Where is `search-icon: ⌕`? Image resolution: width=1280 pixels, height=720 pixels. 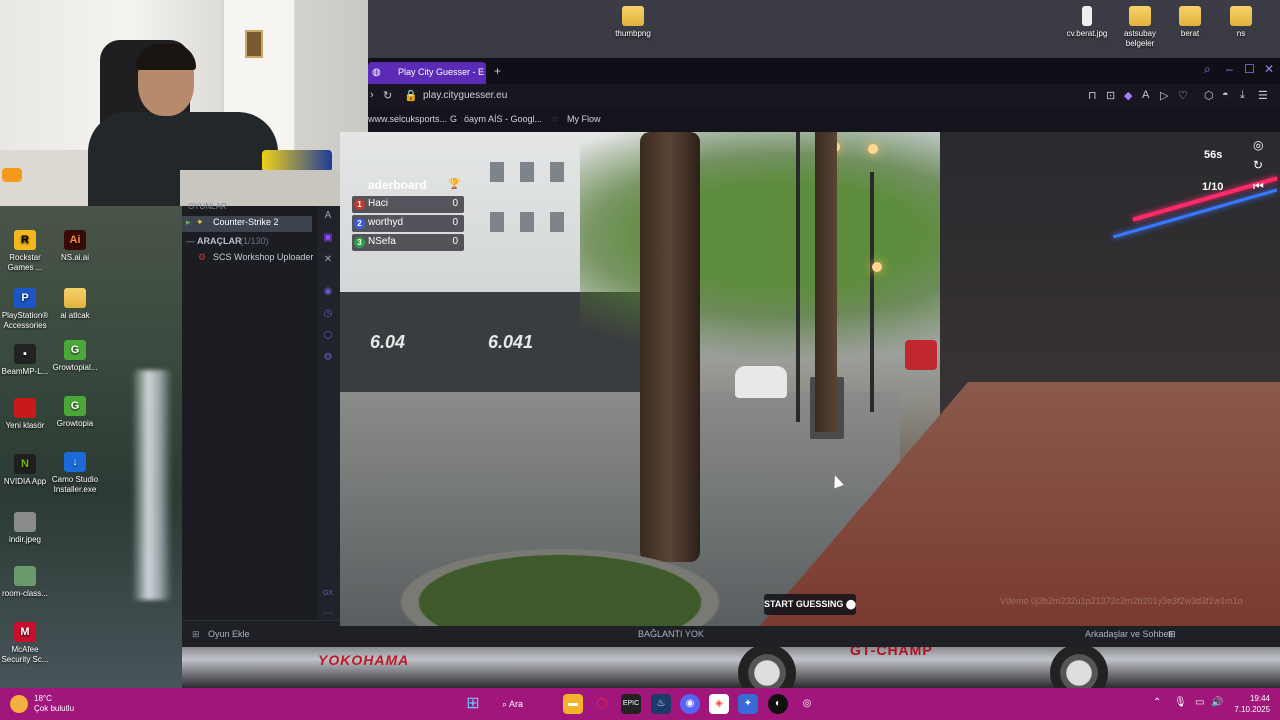 search-icon: ⌕ is located at coordinates (1207, 69).